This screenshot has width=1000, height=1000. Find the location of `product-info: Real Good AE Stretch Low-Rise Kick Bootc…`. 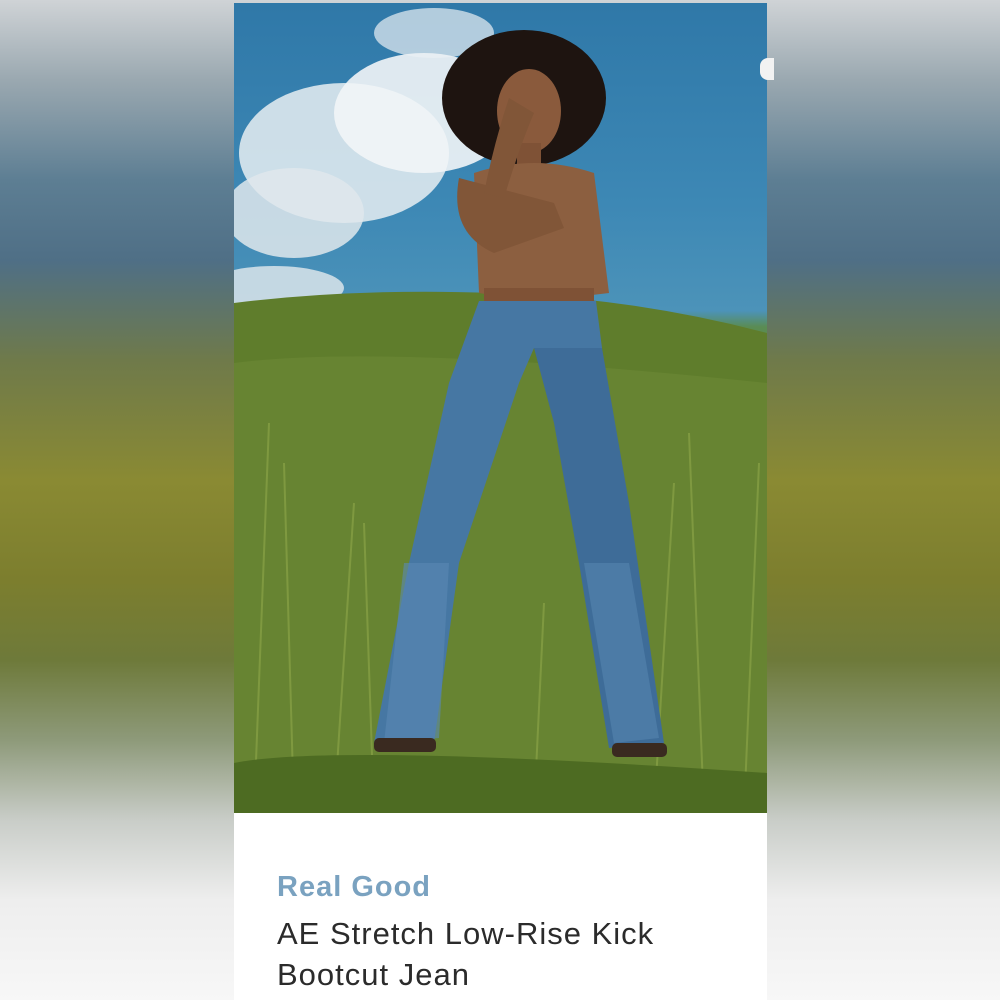

product-info: Real Good AE Stretch Low-Rise Kick Bootc… is located at coordinates (500, 906).